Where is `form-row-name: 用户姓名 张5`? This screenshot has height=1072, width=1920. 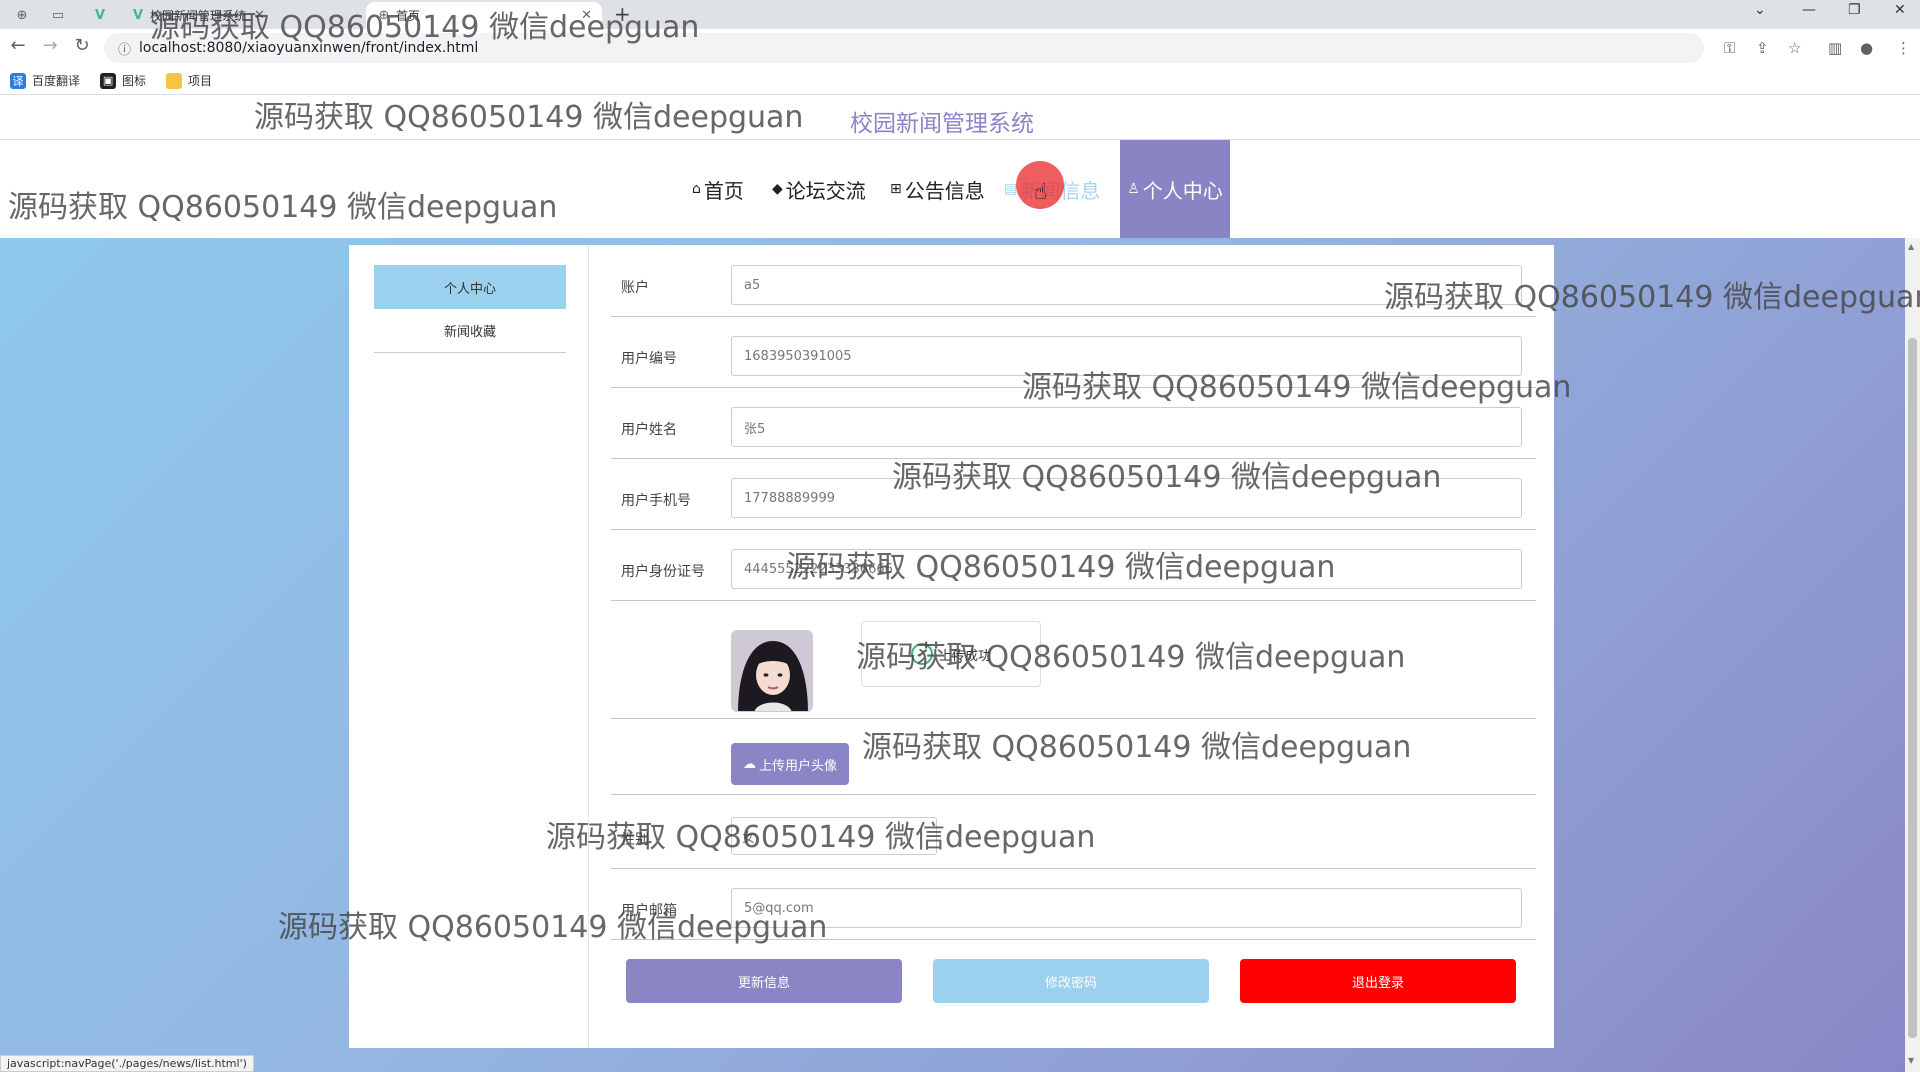
form-row-name: 用户姓名 张5 is located at coordinates (1073, 433).